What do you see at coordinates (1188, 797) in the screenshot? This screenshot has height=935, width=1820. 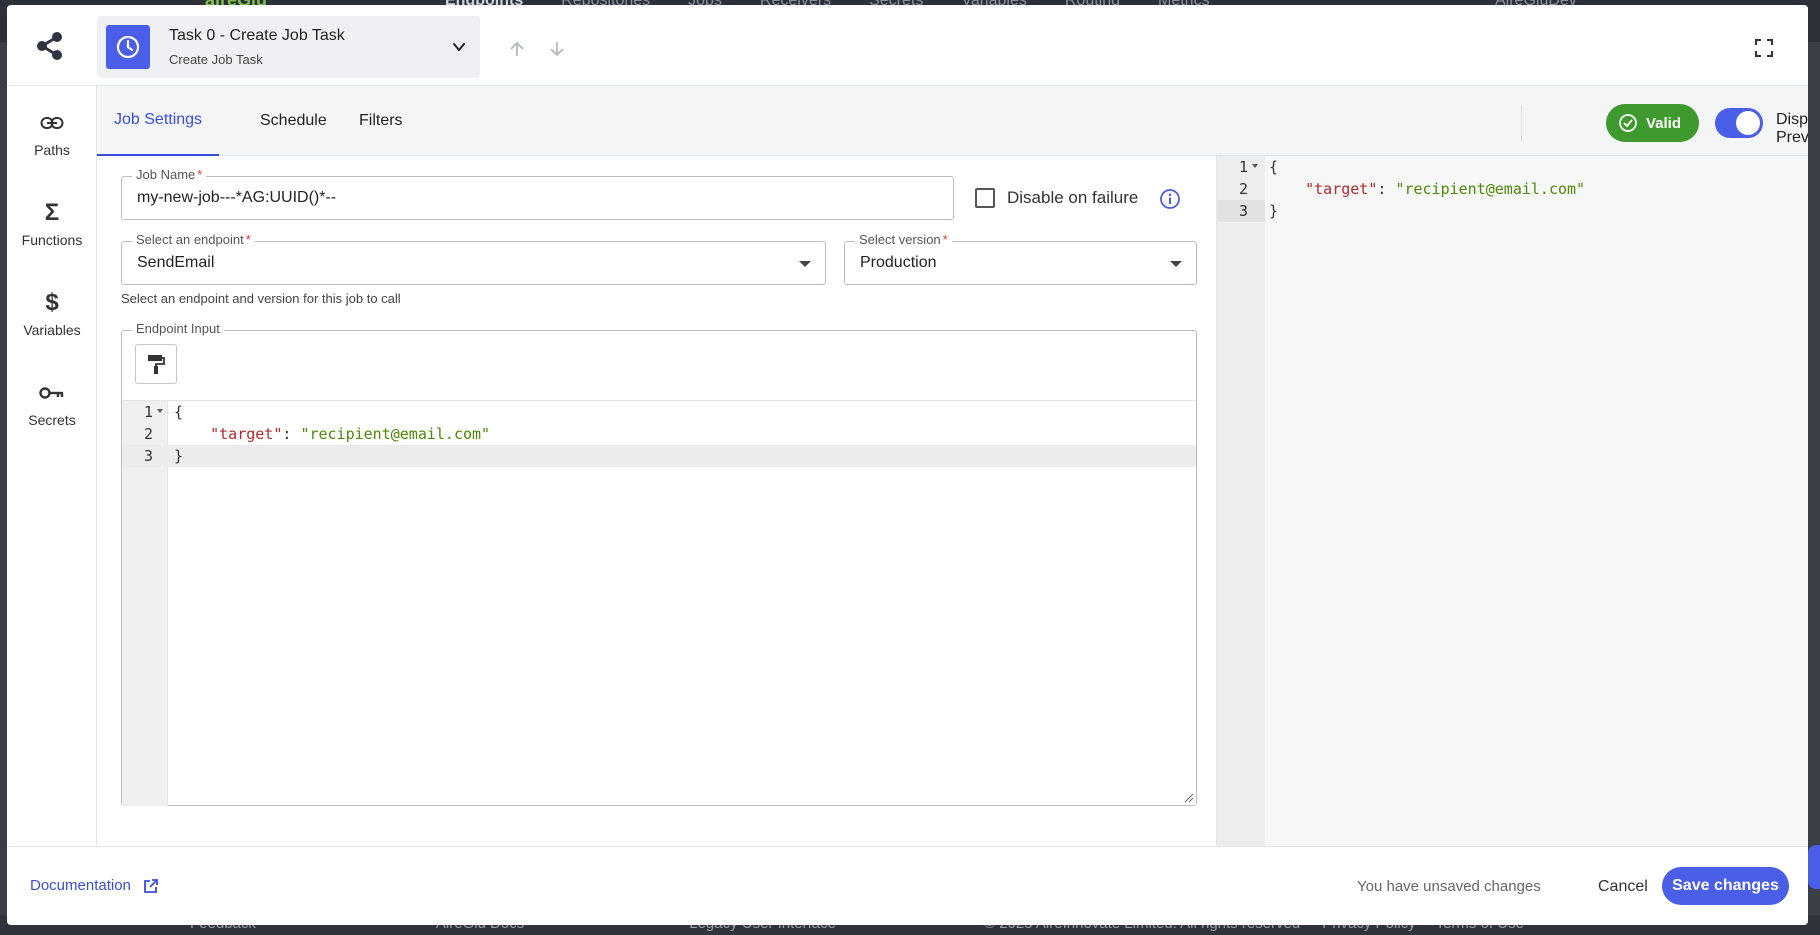 I see `resize-handle-icon` at bounding box center [1188, 797].